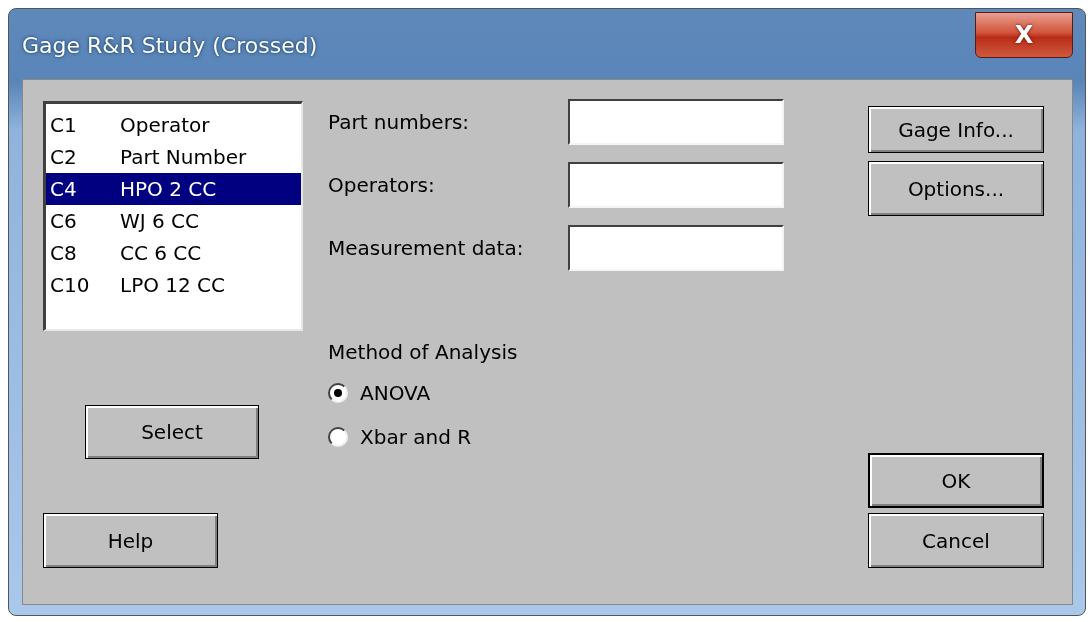  What do you see at coordinates (170, 45) in the screenshot?
I see `window-title: Gage R&R Study (Crossed)` at bounding box center [170, 45].